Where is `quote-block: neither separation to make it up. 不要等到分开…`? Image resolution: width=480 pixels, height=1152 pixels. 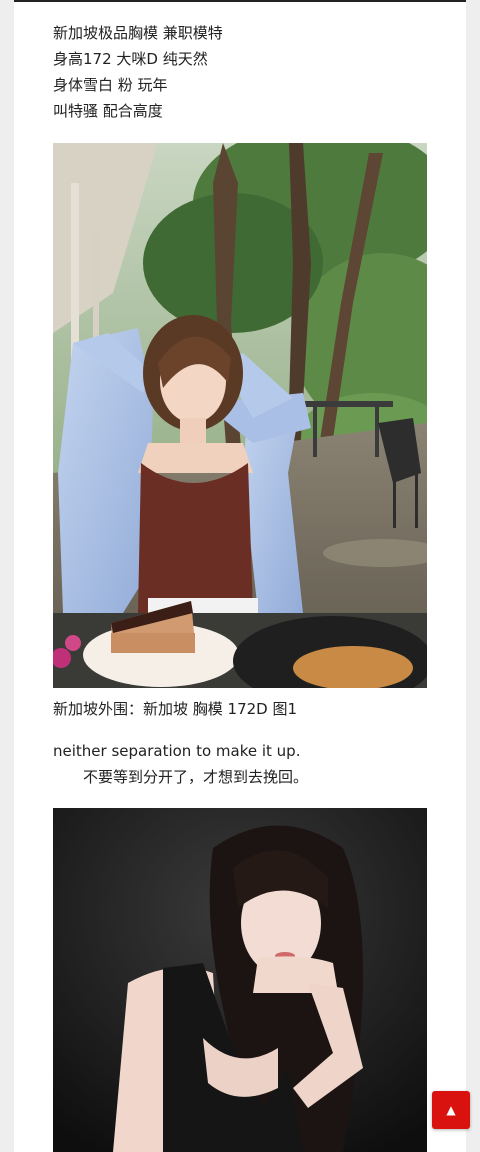 quote-block: neither separation to make it up. 不要等到分开… is located at coordinates (180, 764).